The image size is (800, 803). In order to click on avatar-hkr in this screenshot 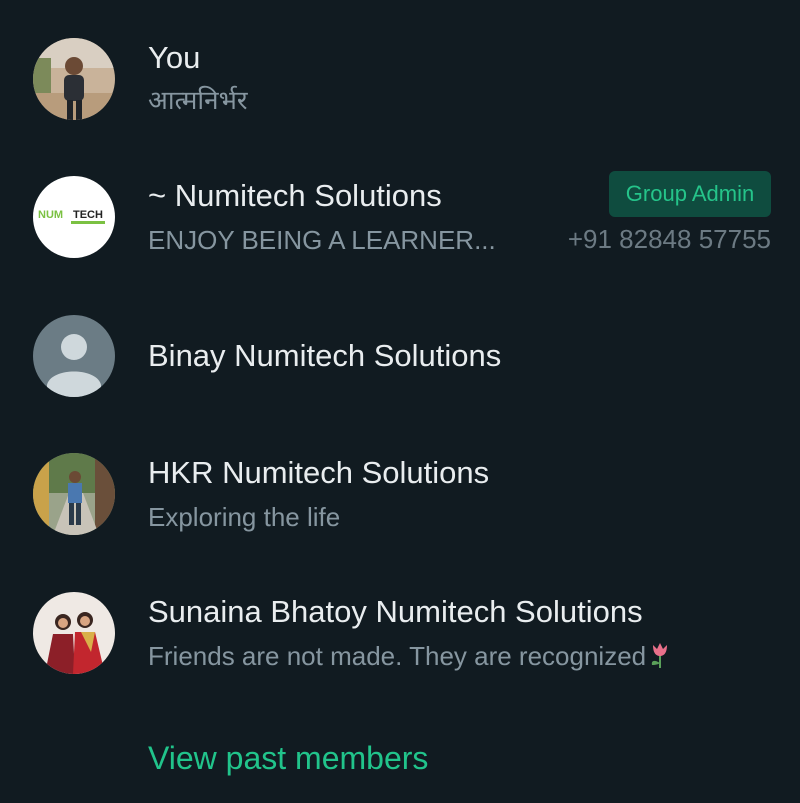, I will do `click(74, 494)`.